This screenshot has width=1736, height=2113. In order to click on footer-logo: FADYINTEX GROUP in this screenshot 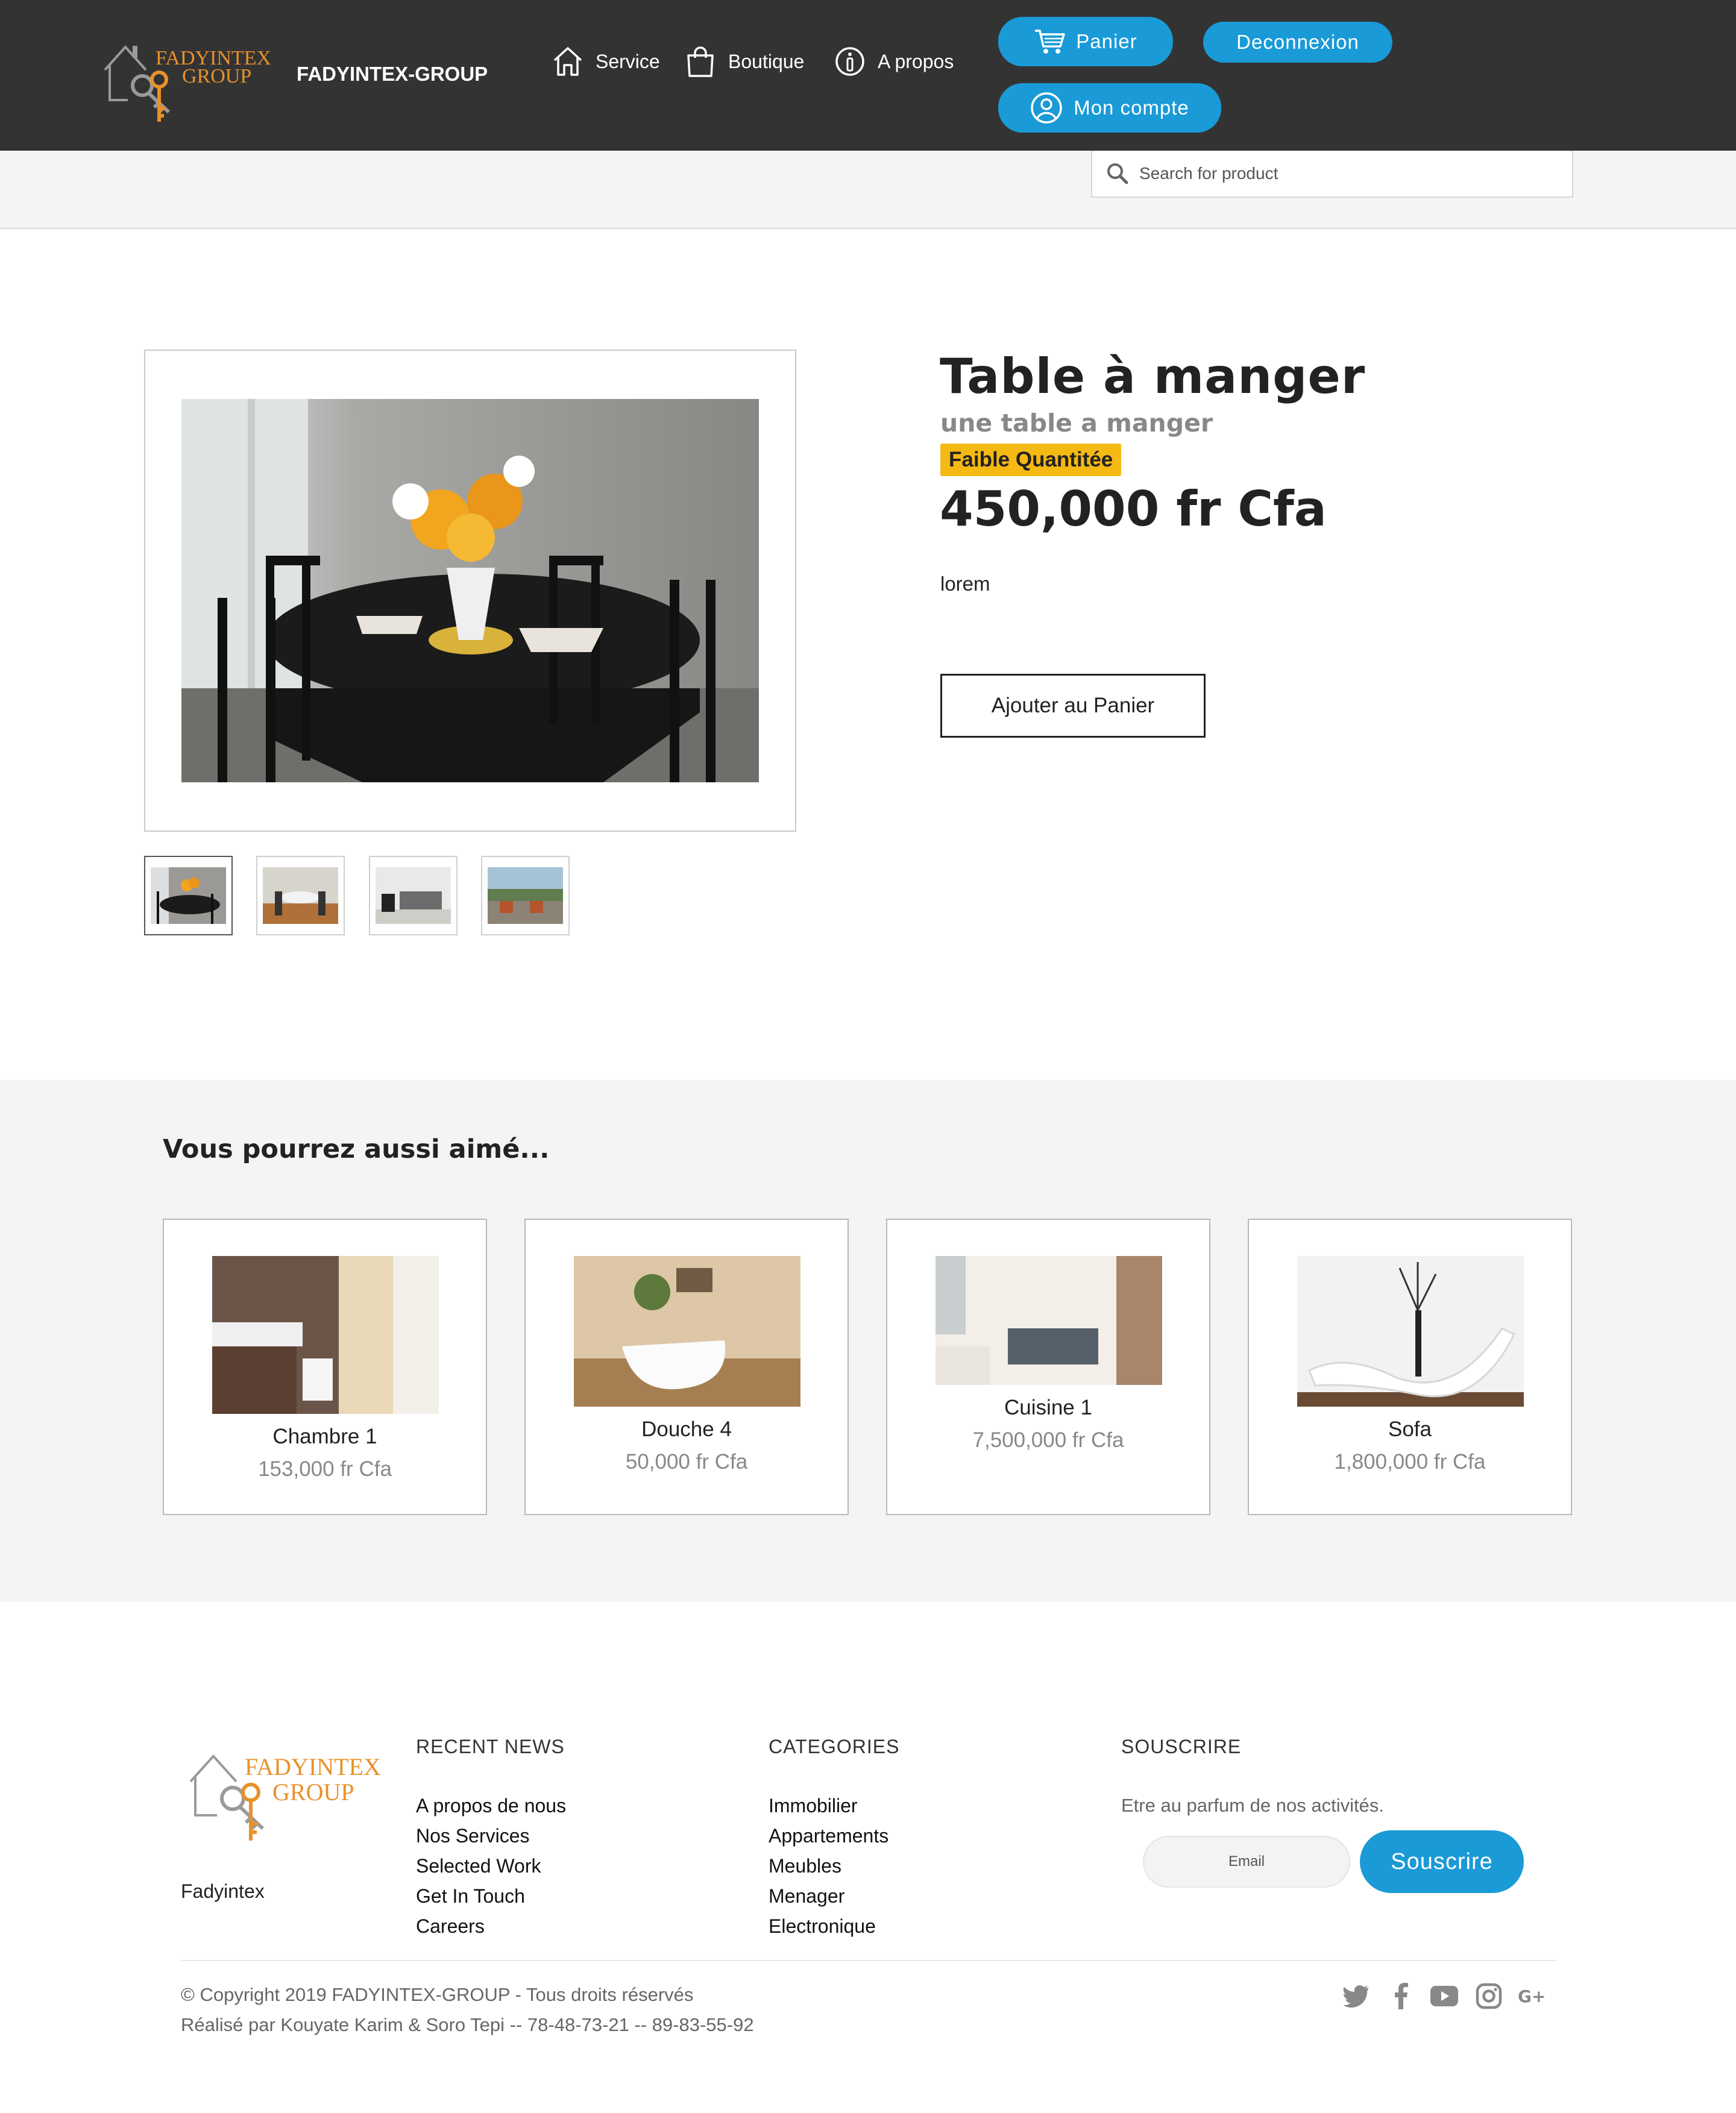, I will do `click(284, 1796)`.